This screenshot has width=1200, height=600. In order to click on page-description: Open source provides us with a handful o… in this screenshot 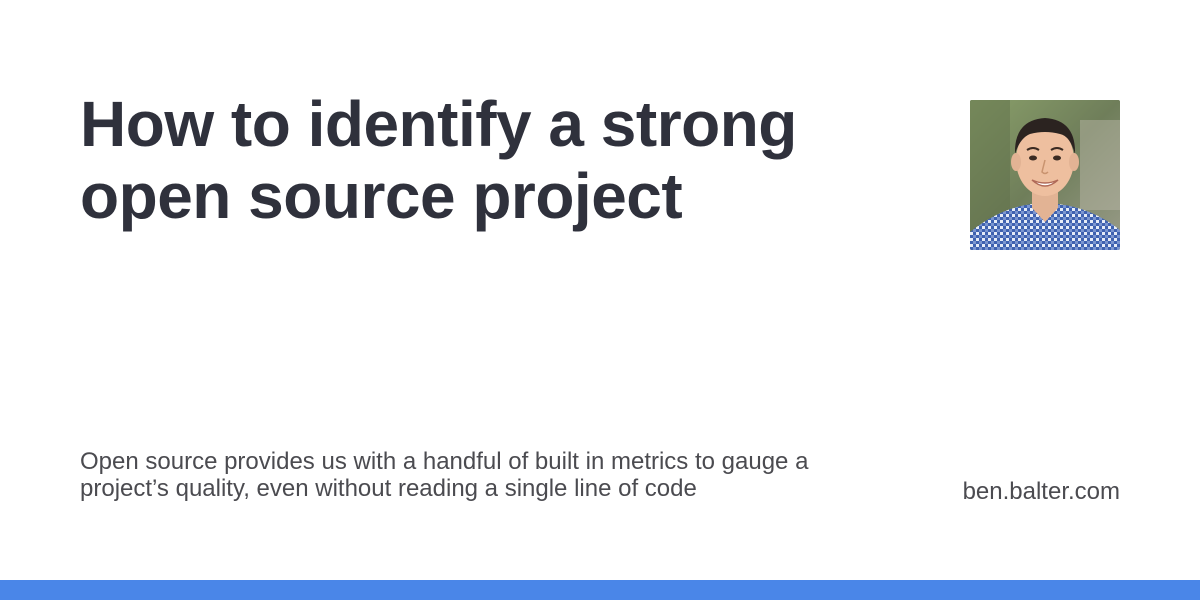, I will do `click(444, 475)`.